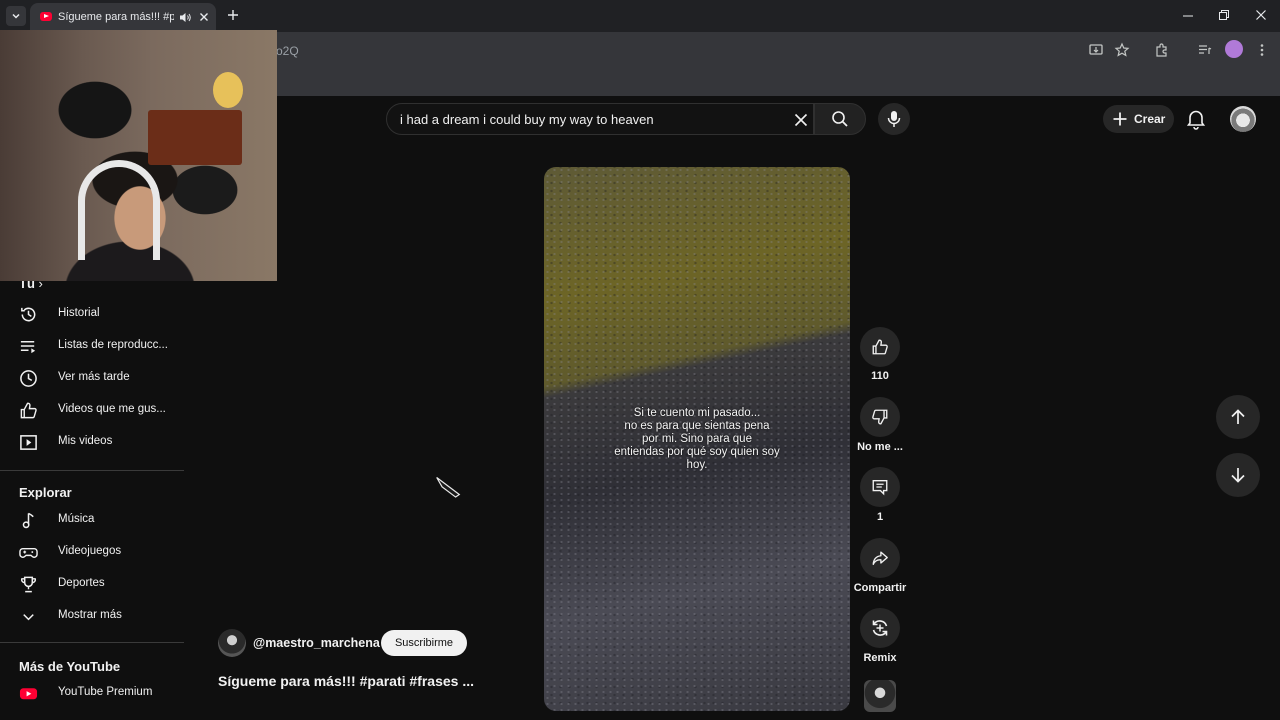 Image resolution: width=1280 pixels, height=720 pixels. Describe the element at coordinates (85, 441) in the screenshot. I see `sidebar-item-label: Mis videos` at that location.